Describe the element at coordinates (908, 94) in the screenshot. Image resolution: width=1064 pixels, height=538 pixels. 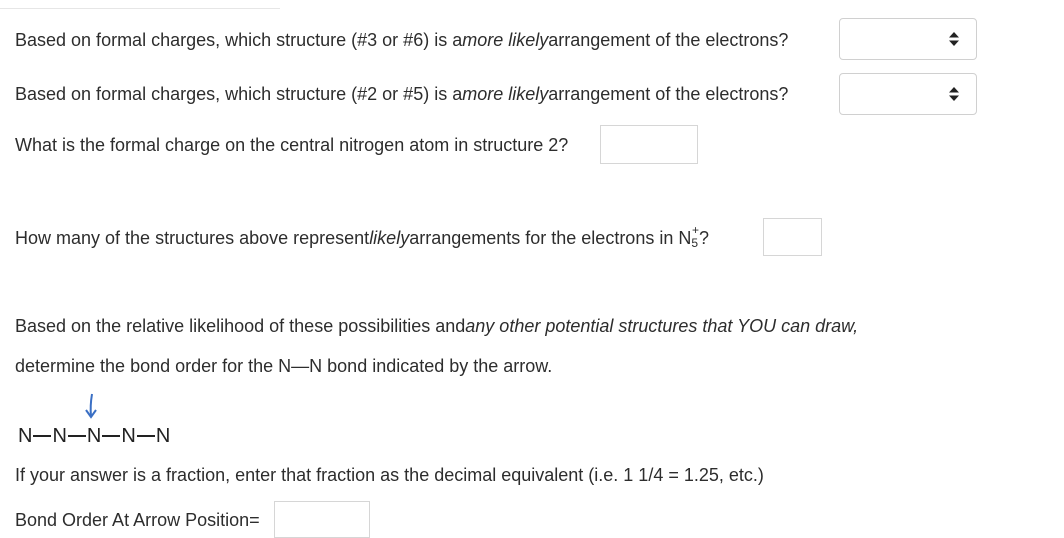
I see `structure-2-or-5-select` at that location.